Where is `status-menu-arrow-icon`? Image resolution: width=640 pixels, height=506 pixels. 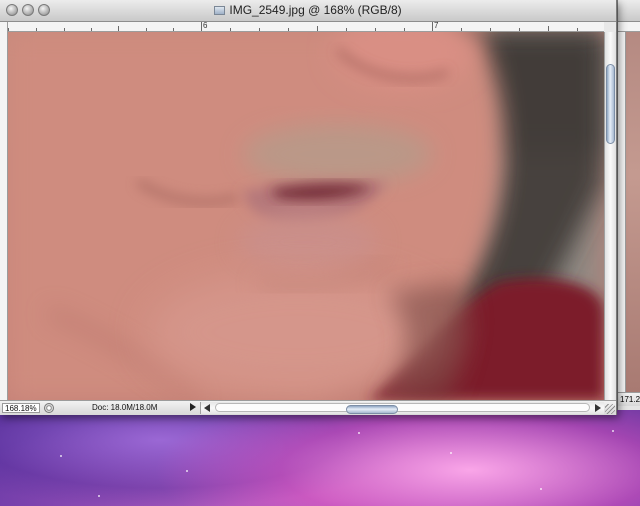 status-menu-arrow-icon is located at coordinates (193, 407).